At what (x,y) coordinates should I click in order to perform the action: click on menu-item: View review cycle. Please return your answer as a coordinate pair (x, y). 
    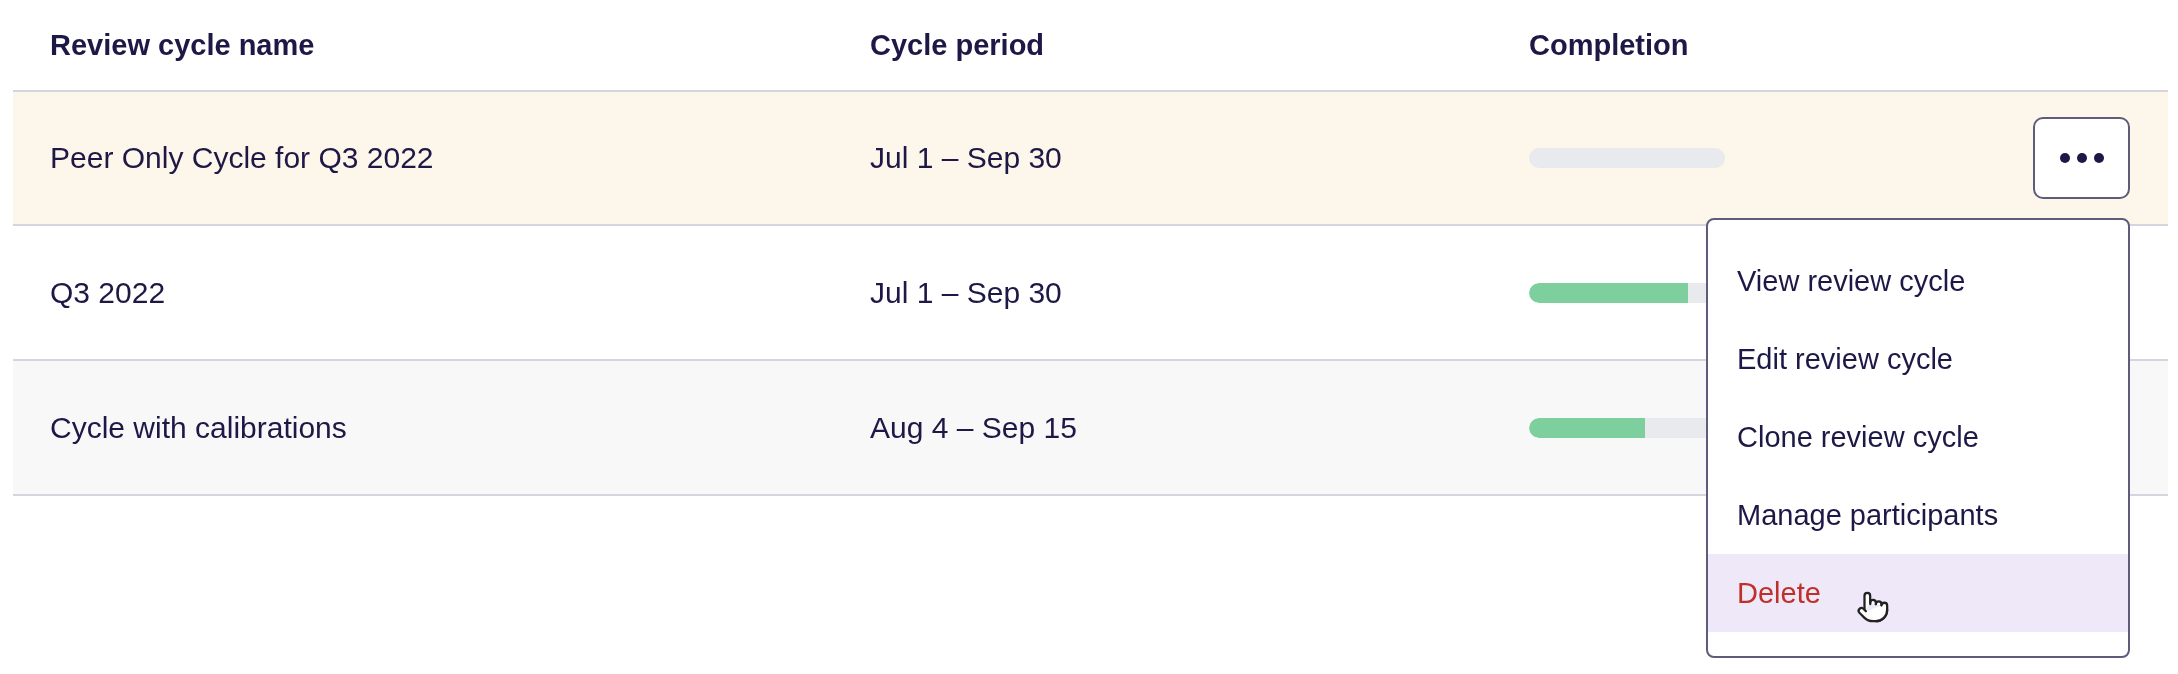
    Looking at the image, I should click on (1918, 281).